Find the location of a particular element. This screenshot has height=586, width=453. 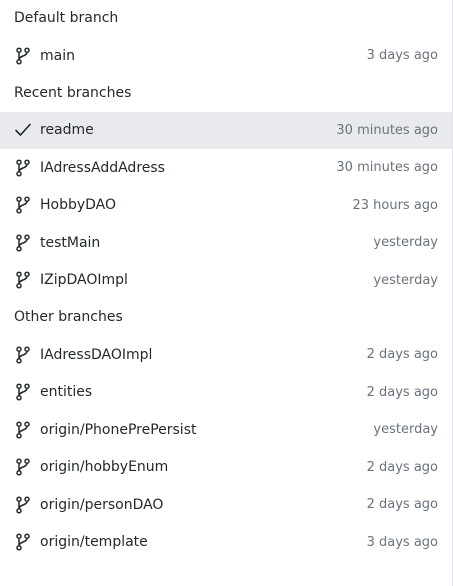

branch-name: IAdressAddAdress is located at coordinates (102, 167).